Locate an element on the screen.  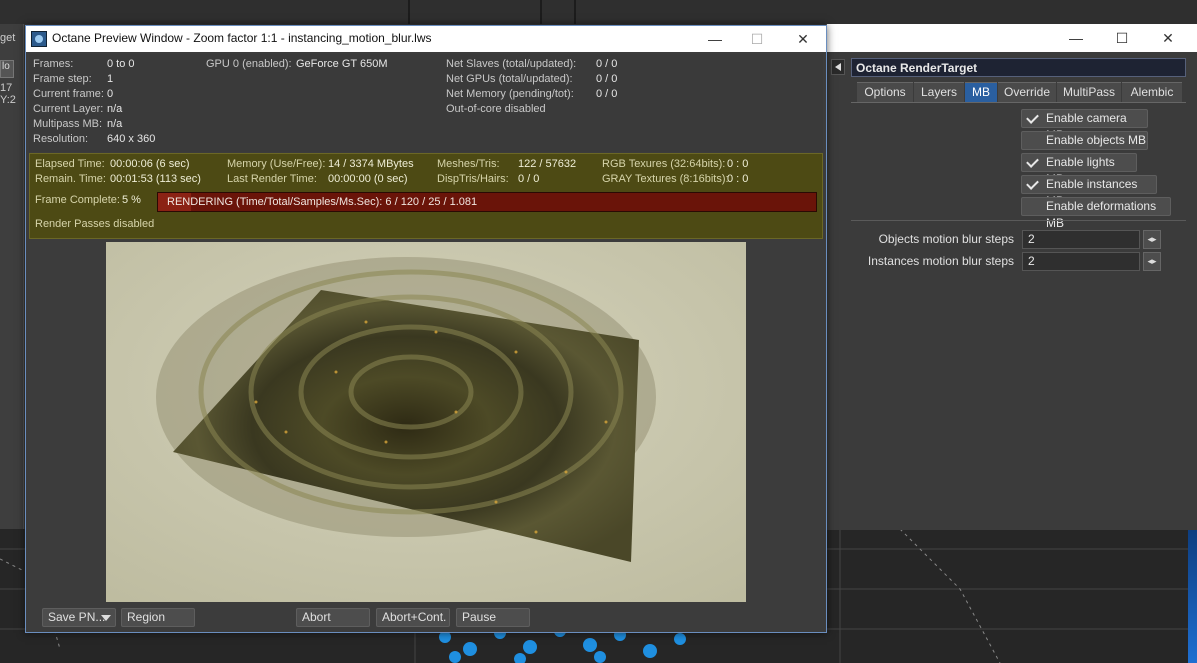
checkbox-enable-deformations-mb: Enable deformations MB is located at coordinates (1096, 213).